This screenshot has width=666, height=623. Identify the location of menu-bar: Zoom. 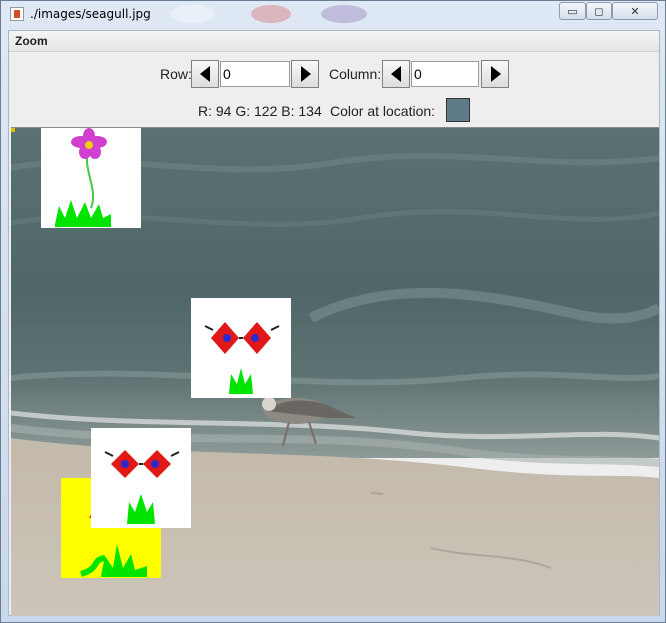
(334, 41).